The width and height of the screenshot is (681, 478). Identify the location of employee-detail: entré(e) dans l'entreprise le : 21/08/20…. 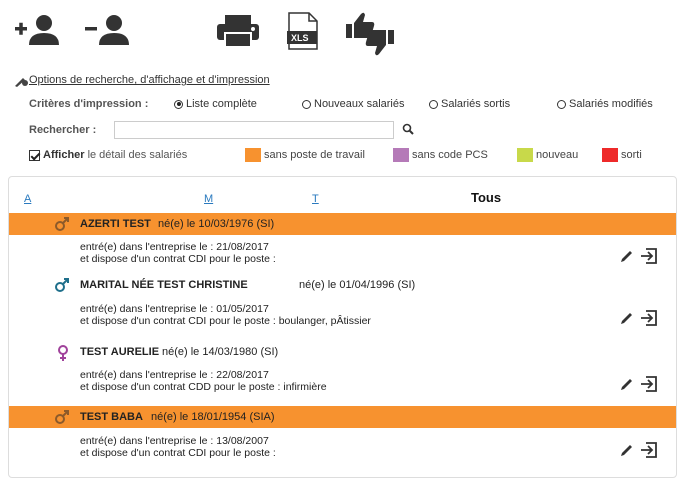
(178, 253).